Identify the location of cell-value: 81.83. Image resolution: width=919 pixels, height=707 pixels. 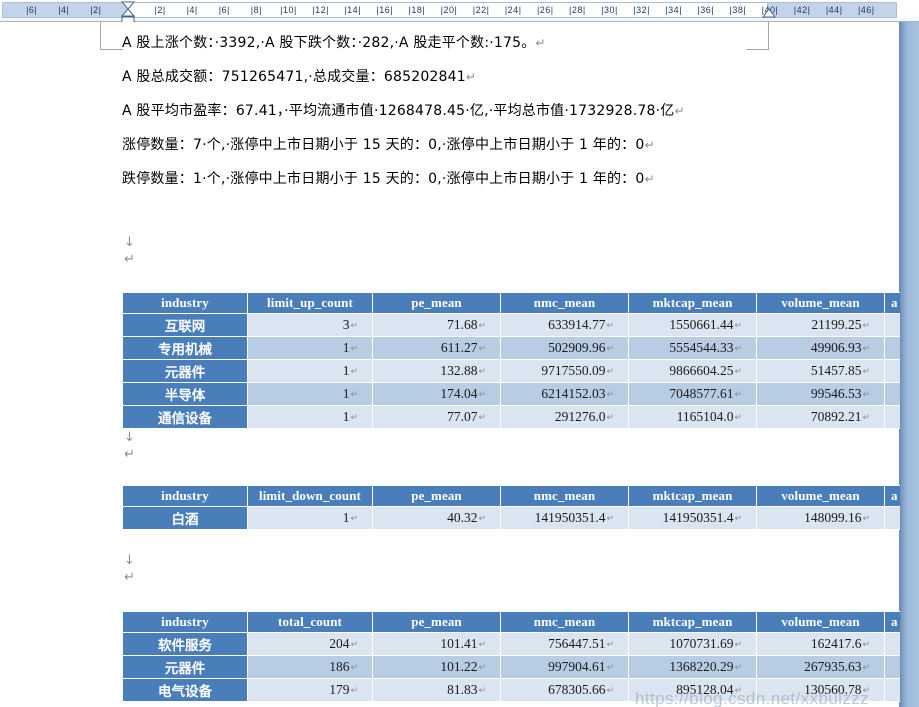
(462, 689).